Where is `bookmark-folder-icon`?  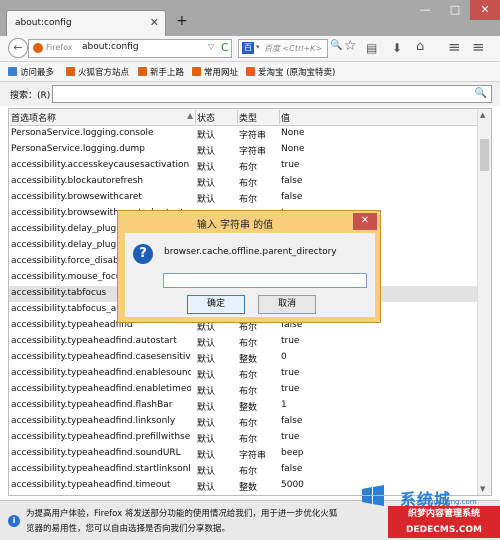
bookmark-folder-icon is located at coordinates (70, 71).